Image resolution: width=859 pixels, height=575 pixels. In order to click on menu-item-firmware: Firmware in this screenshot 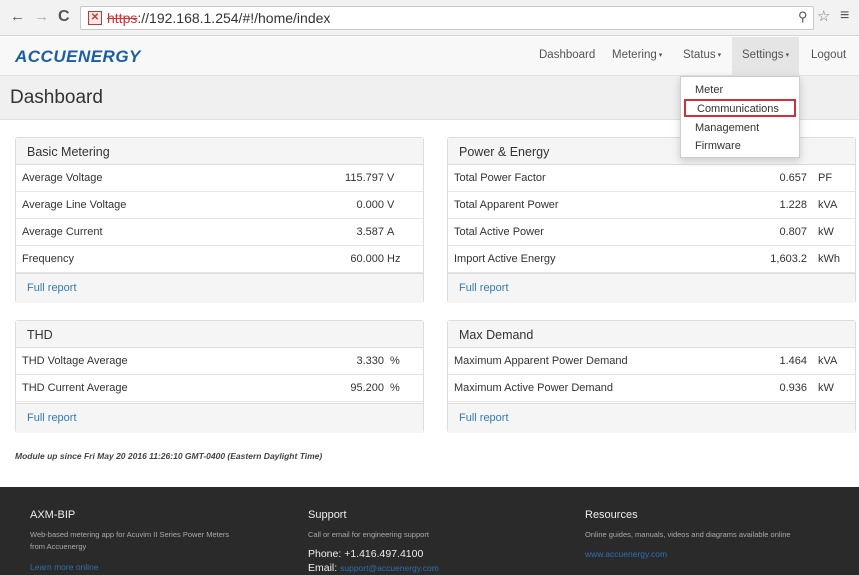, I will do `click(718, 146)`.